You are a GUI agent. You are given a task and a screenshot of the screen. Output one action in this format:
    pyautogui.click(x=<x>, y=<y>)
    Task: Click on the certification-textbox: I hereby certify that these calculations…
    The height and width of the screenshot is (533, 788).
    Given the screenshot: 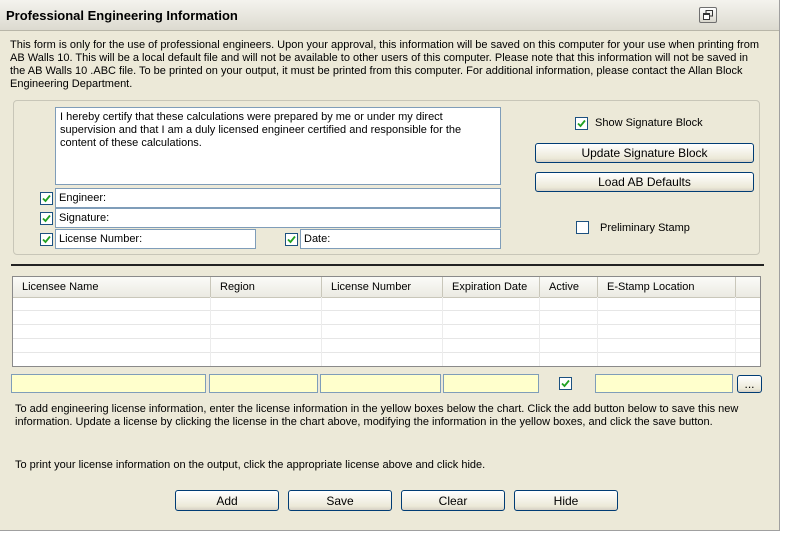 What is the action you would take?
    pyautogui.click(x=278, y=146)
    